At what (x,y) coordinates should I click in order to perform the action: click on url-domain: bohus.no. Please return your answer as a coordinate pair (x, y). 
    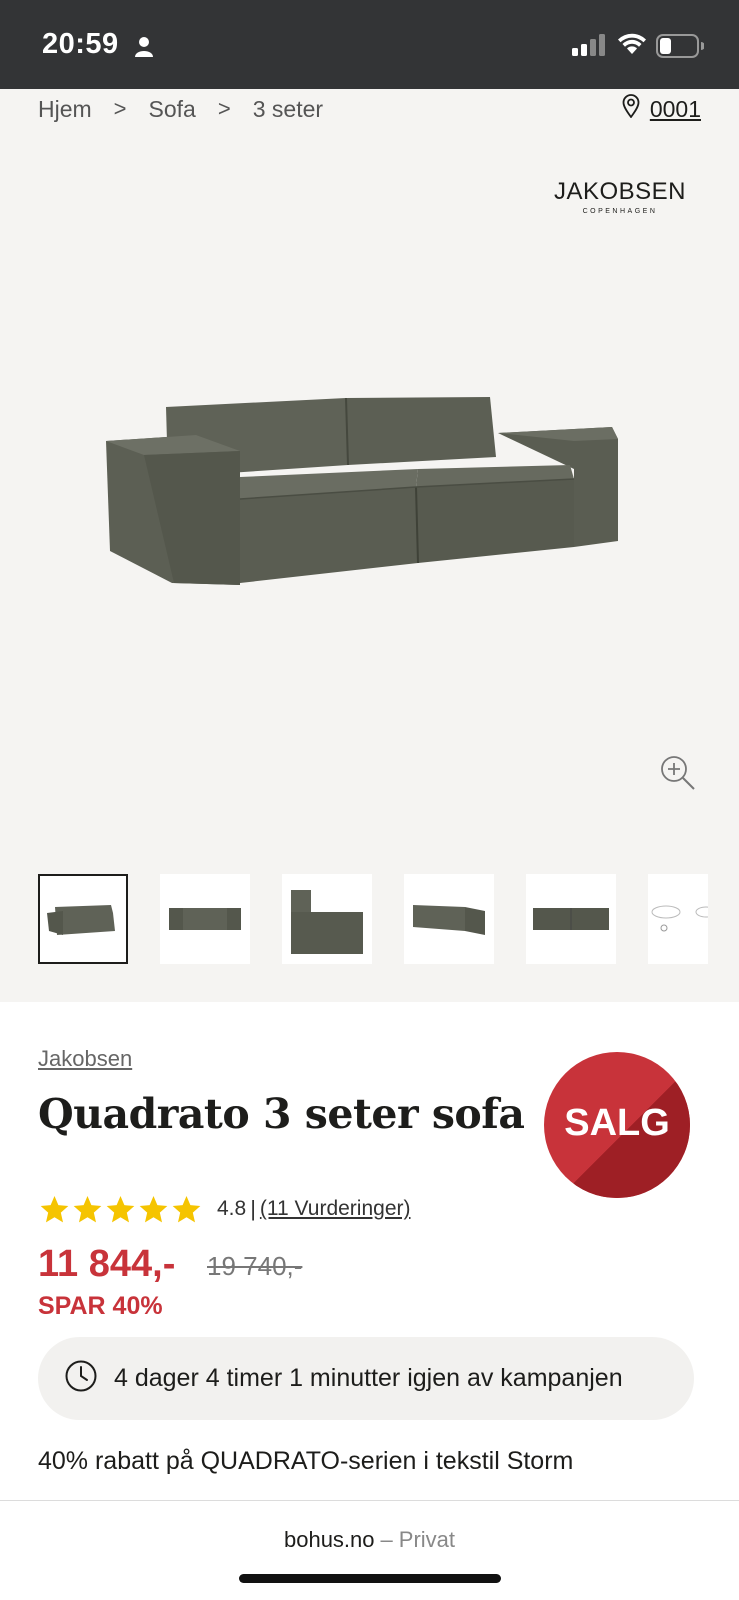
    Looking at the image, I should click on (329, 1539).